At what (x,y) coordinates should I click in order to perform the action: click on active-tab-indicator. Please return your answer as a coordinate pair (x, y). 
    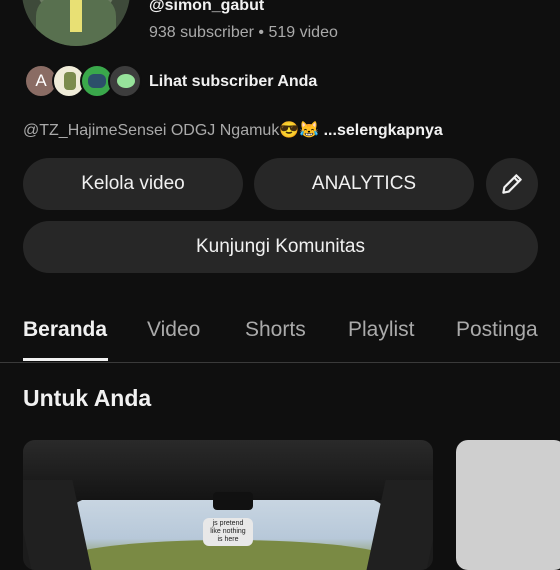
    Looking at the image, I should click on (65, 359).